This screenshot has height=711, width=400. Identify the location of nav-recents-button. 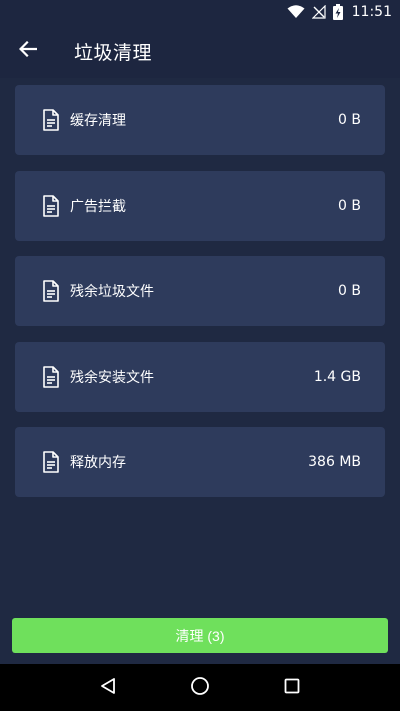
(292, 688).